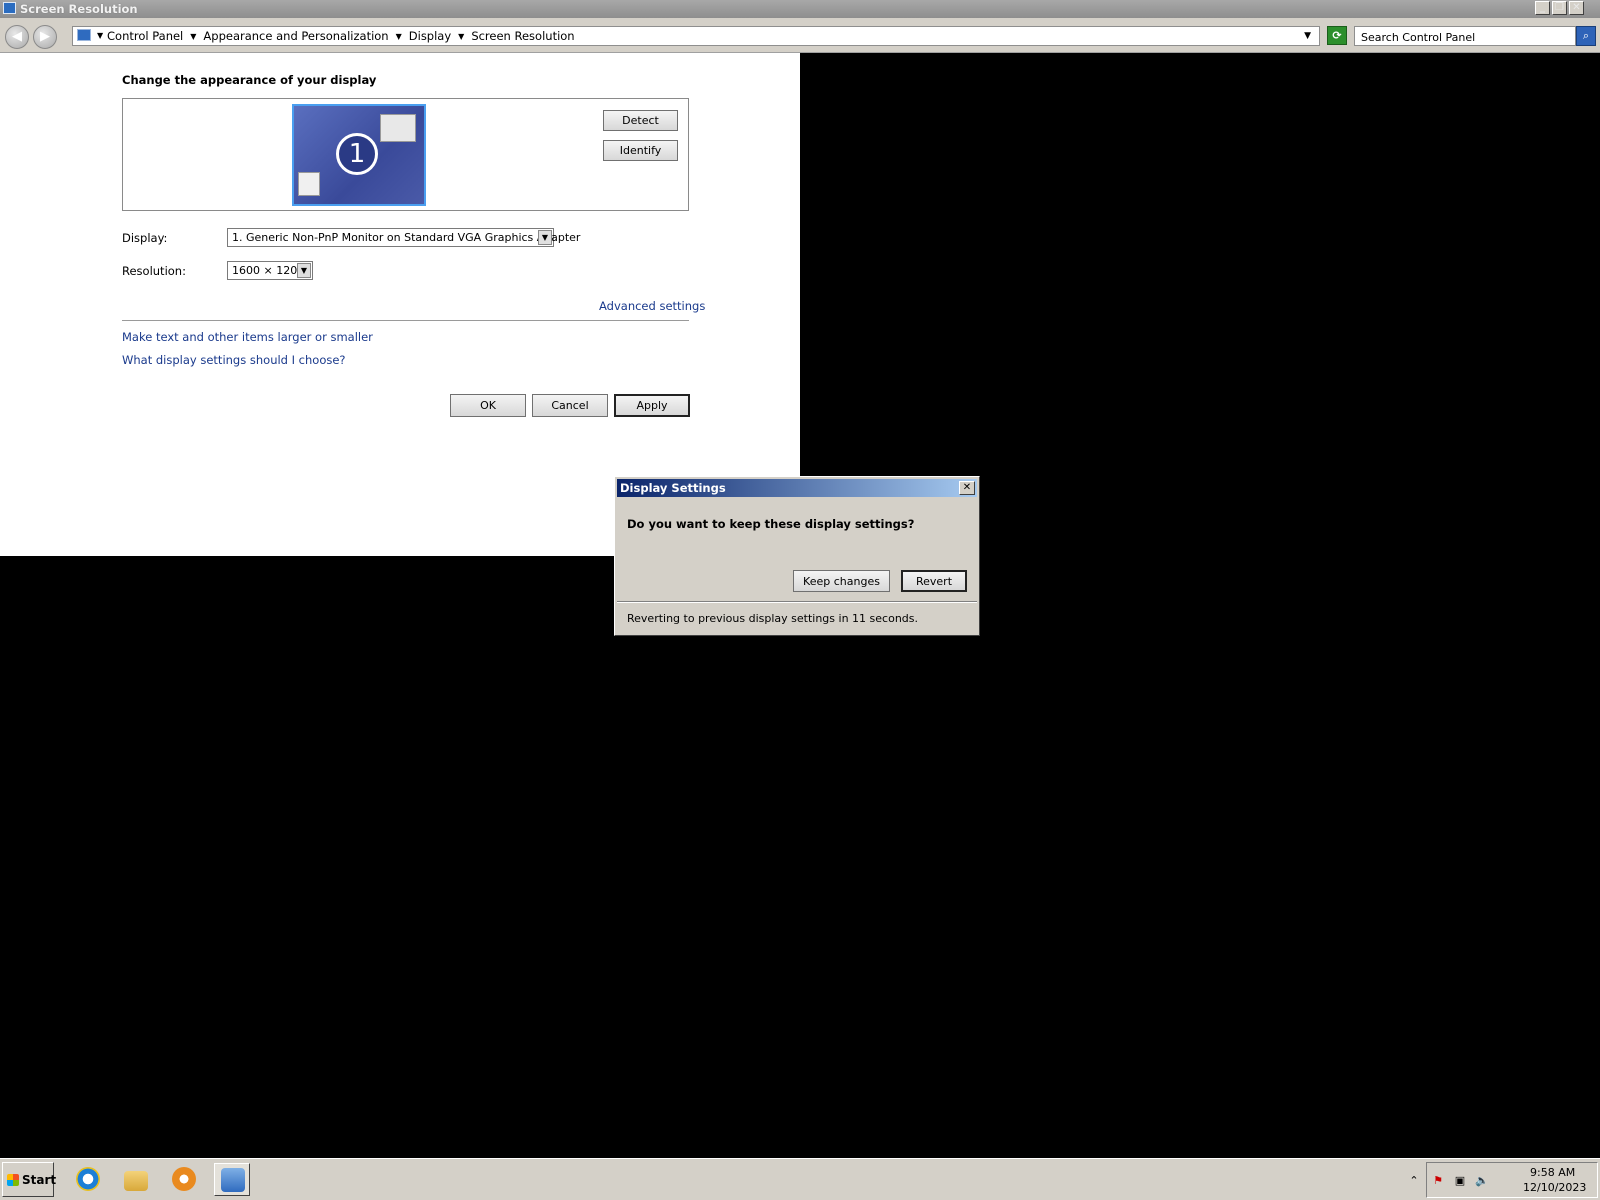 The width and height of the screenshot is (1600, 1200). What do you see at coordinates (800, 9) in the screenshot?
I see `window-titlebar: Screen Resolution _ ❐ ✕` at bounding box center [800, 9].